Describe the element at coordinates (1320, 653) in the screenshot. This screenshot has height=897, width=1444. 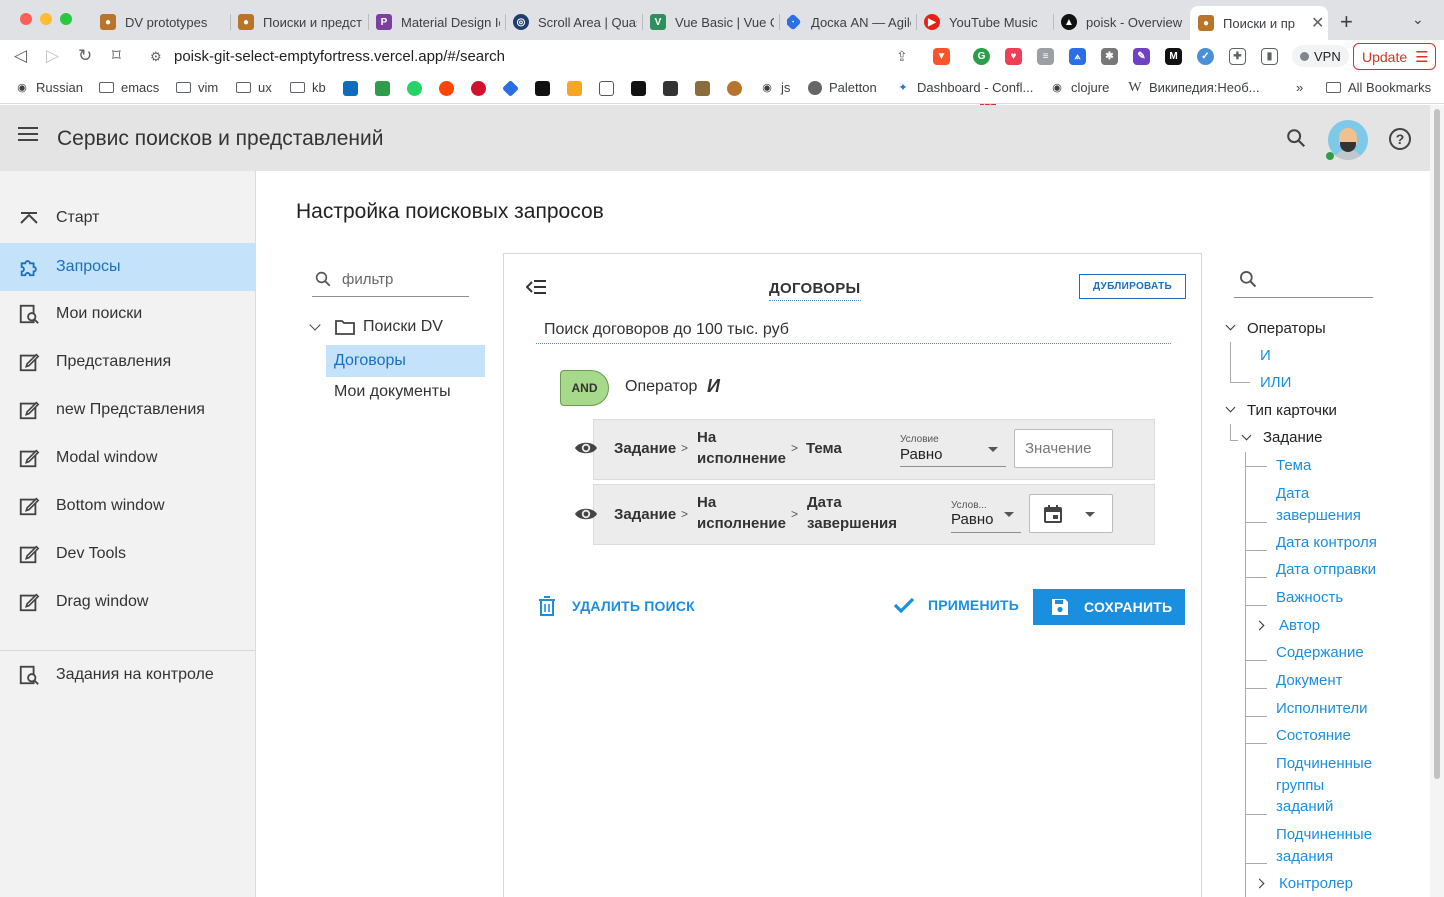
I see `tree-leaf-field: Содержание` at that location.